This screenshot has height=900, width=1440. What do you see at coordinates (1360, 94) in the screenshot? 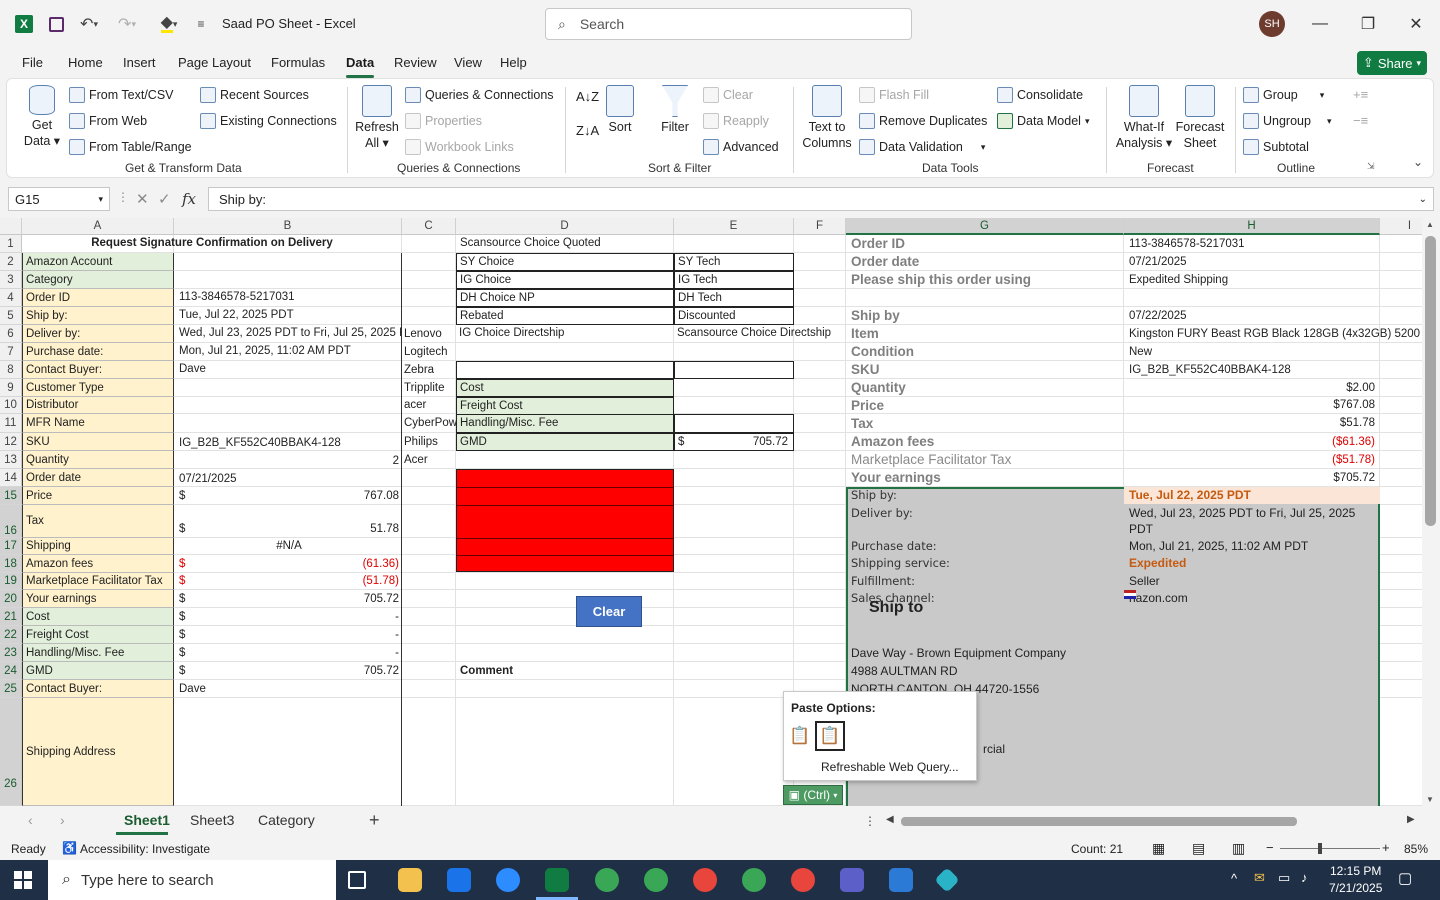
I see `show-detail-button: +≡` at bounding box center [1360, 94].